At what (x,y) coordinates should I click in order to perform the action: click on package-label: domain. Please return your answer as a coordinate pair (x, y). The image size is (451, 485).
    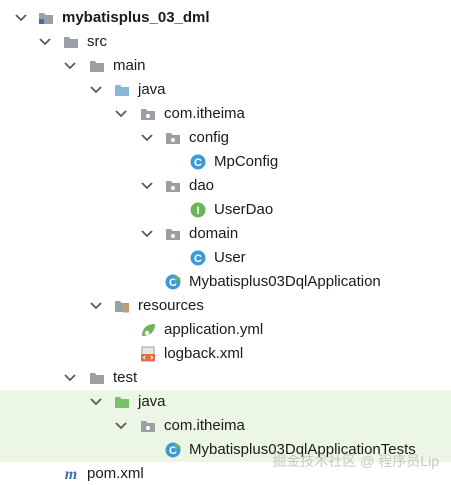
    Looking at the image, I should click on (214, 233).